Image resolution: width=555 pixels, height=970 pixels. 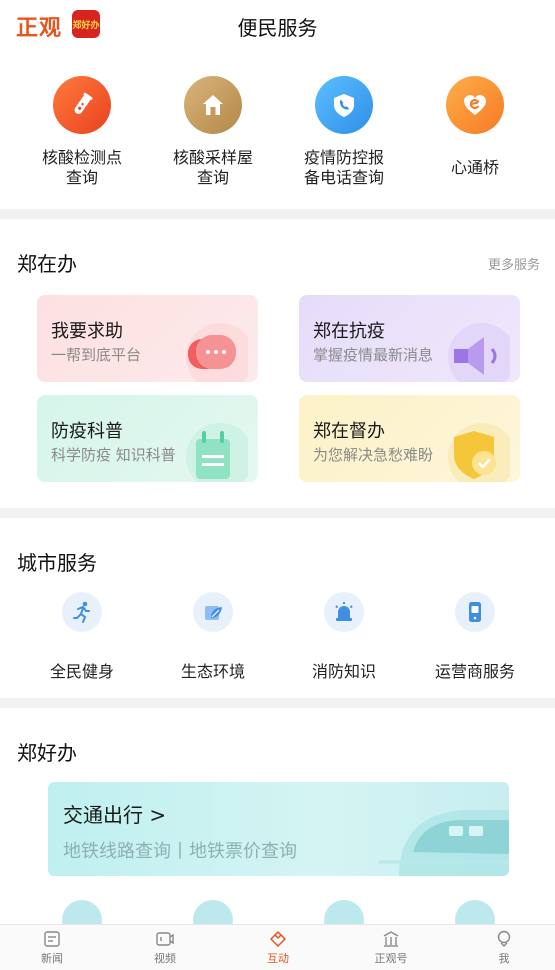 I want to click on quick-item-epidemic-phone: 疫情防控报 备电话查询, so click(x=344, y=132).